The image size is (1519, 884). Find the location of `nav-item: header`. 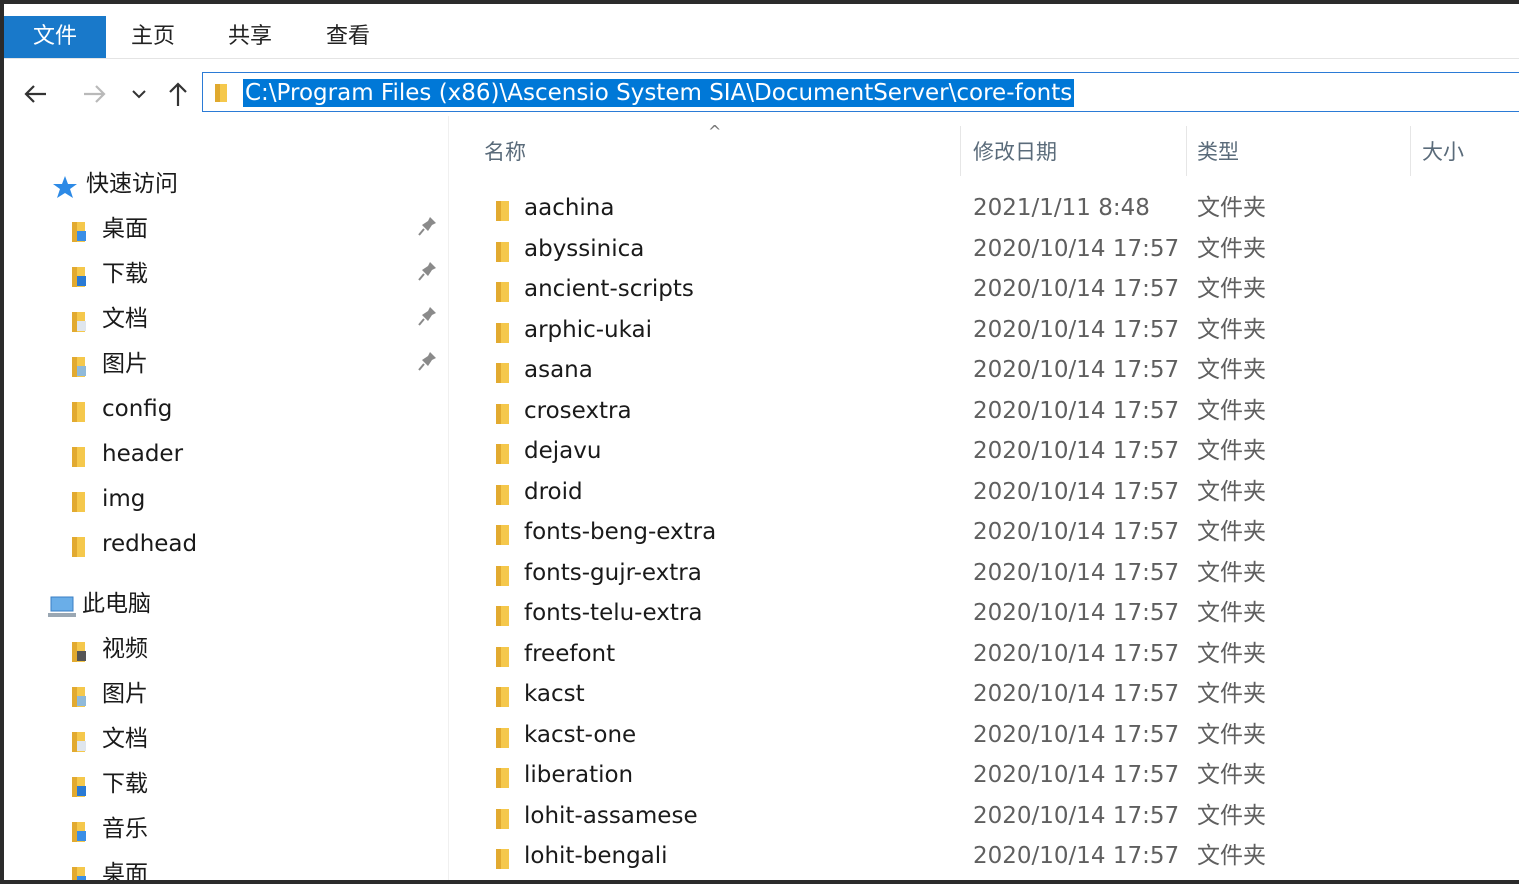

nav-item: header is located at coordinates (256, 454).